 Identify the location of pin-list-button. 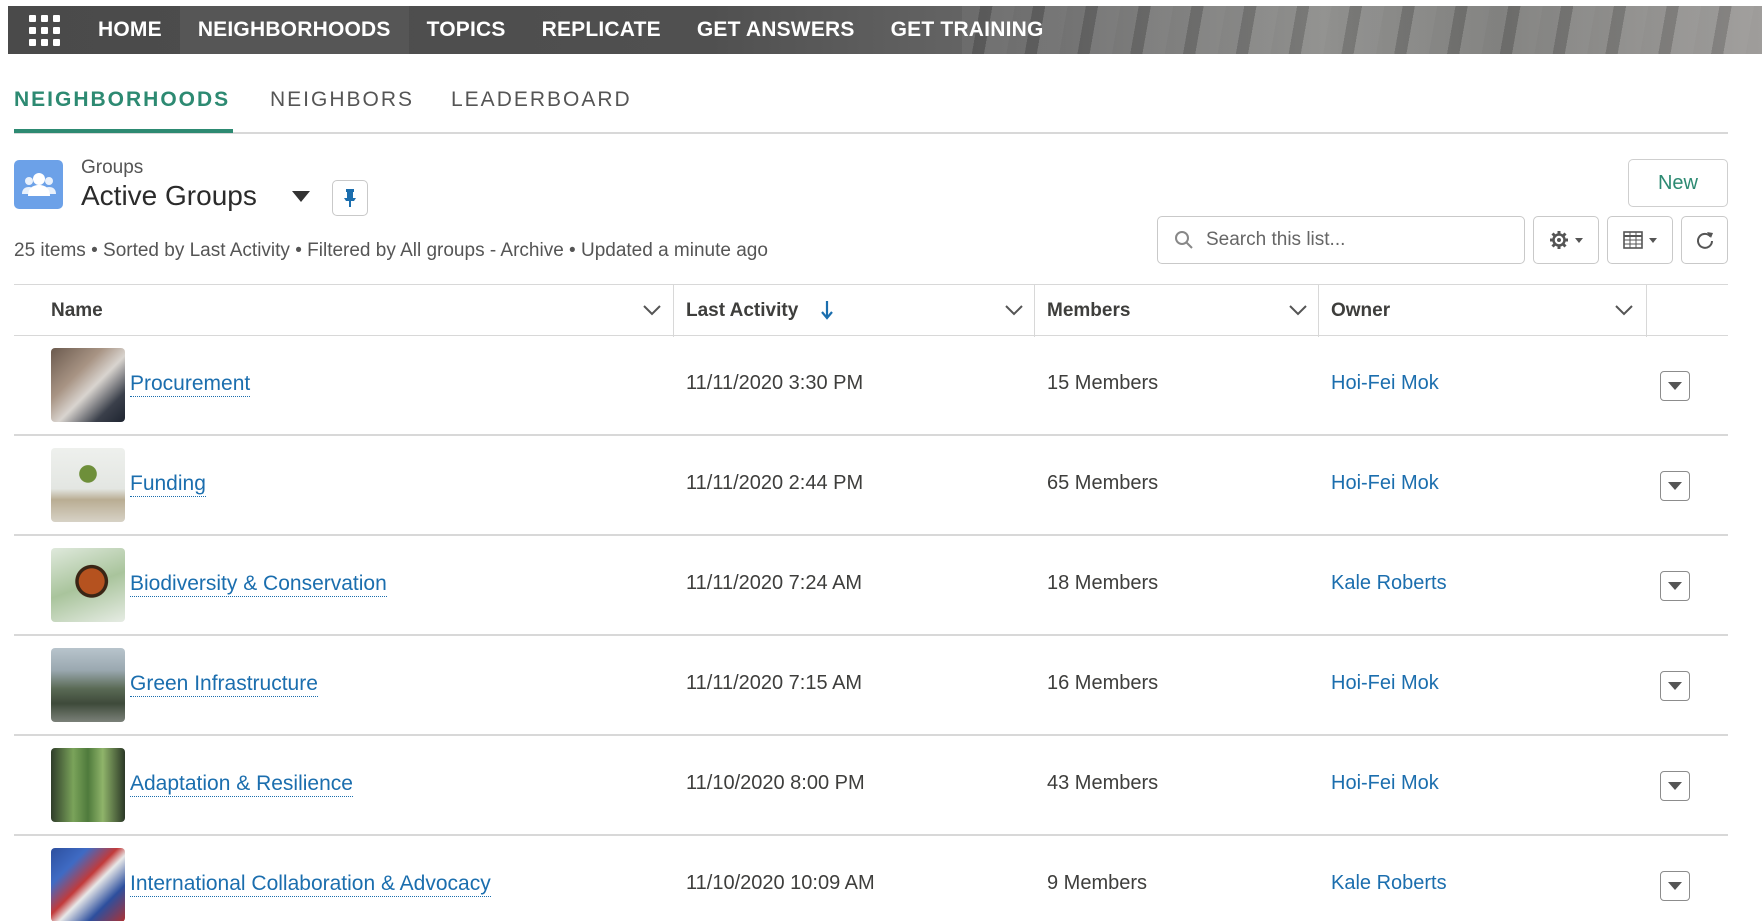
(350, 198).